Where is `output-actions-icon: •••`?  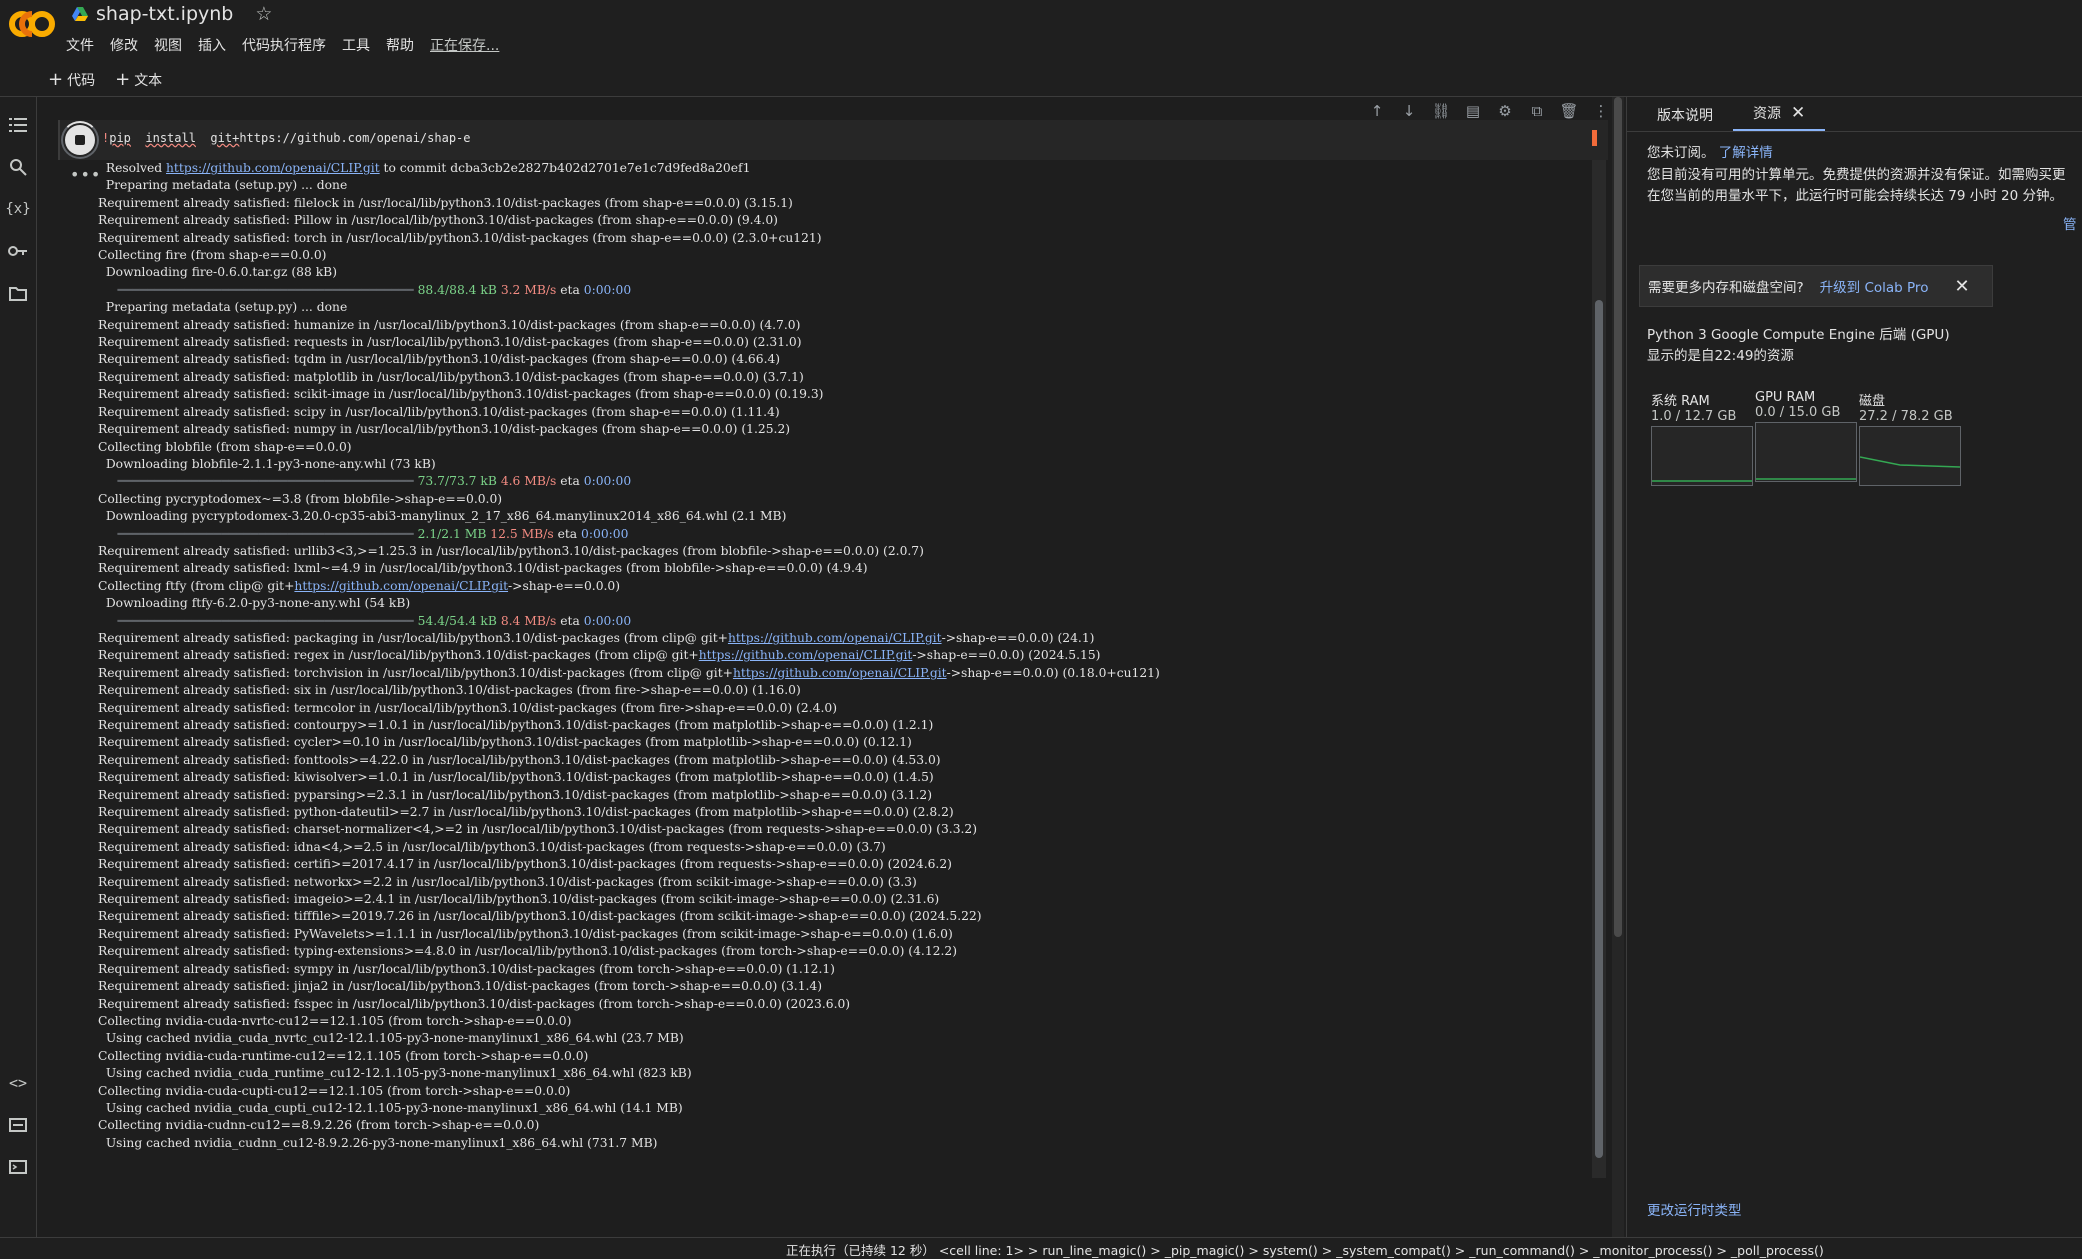 output-actions-icon: ••• is located at coordinates (85, 174).